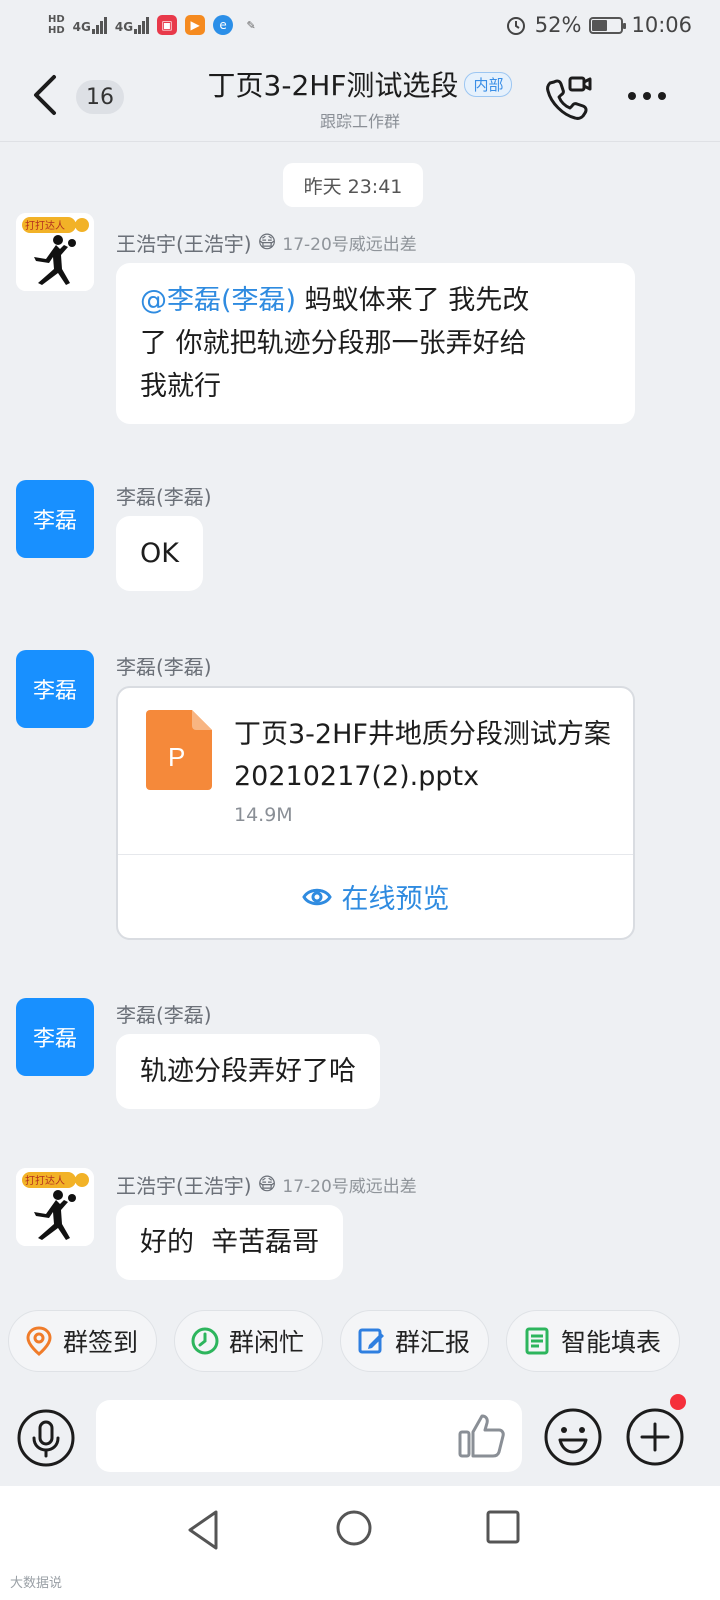  Describe the element at coordinates (267, 1342) in the screenshot. I see `chip-label: 群闲忙` at that location.